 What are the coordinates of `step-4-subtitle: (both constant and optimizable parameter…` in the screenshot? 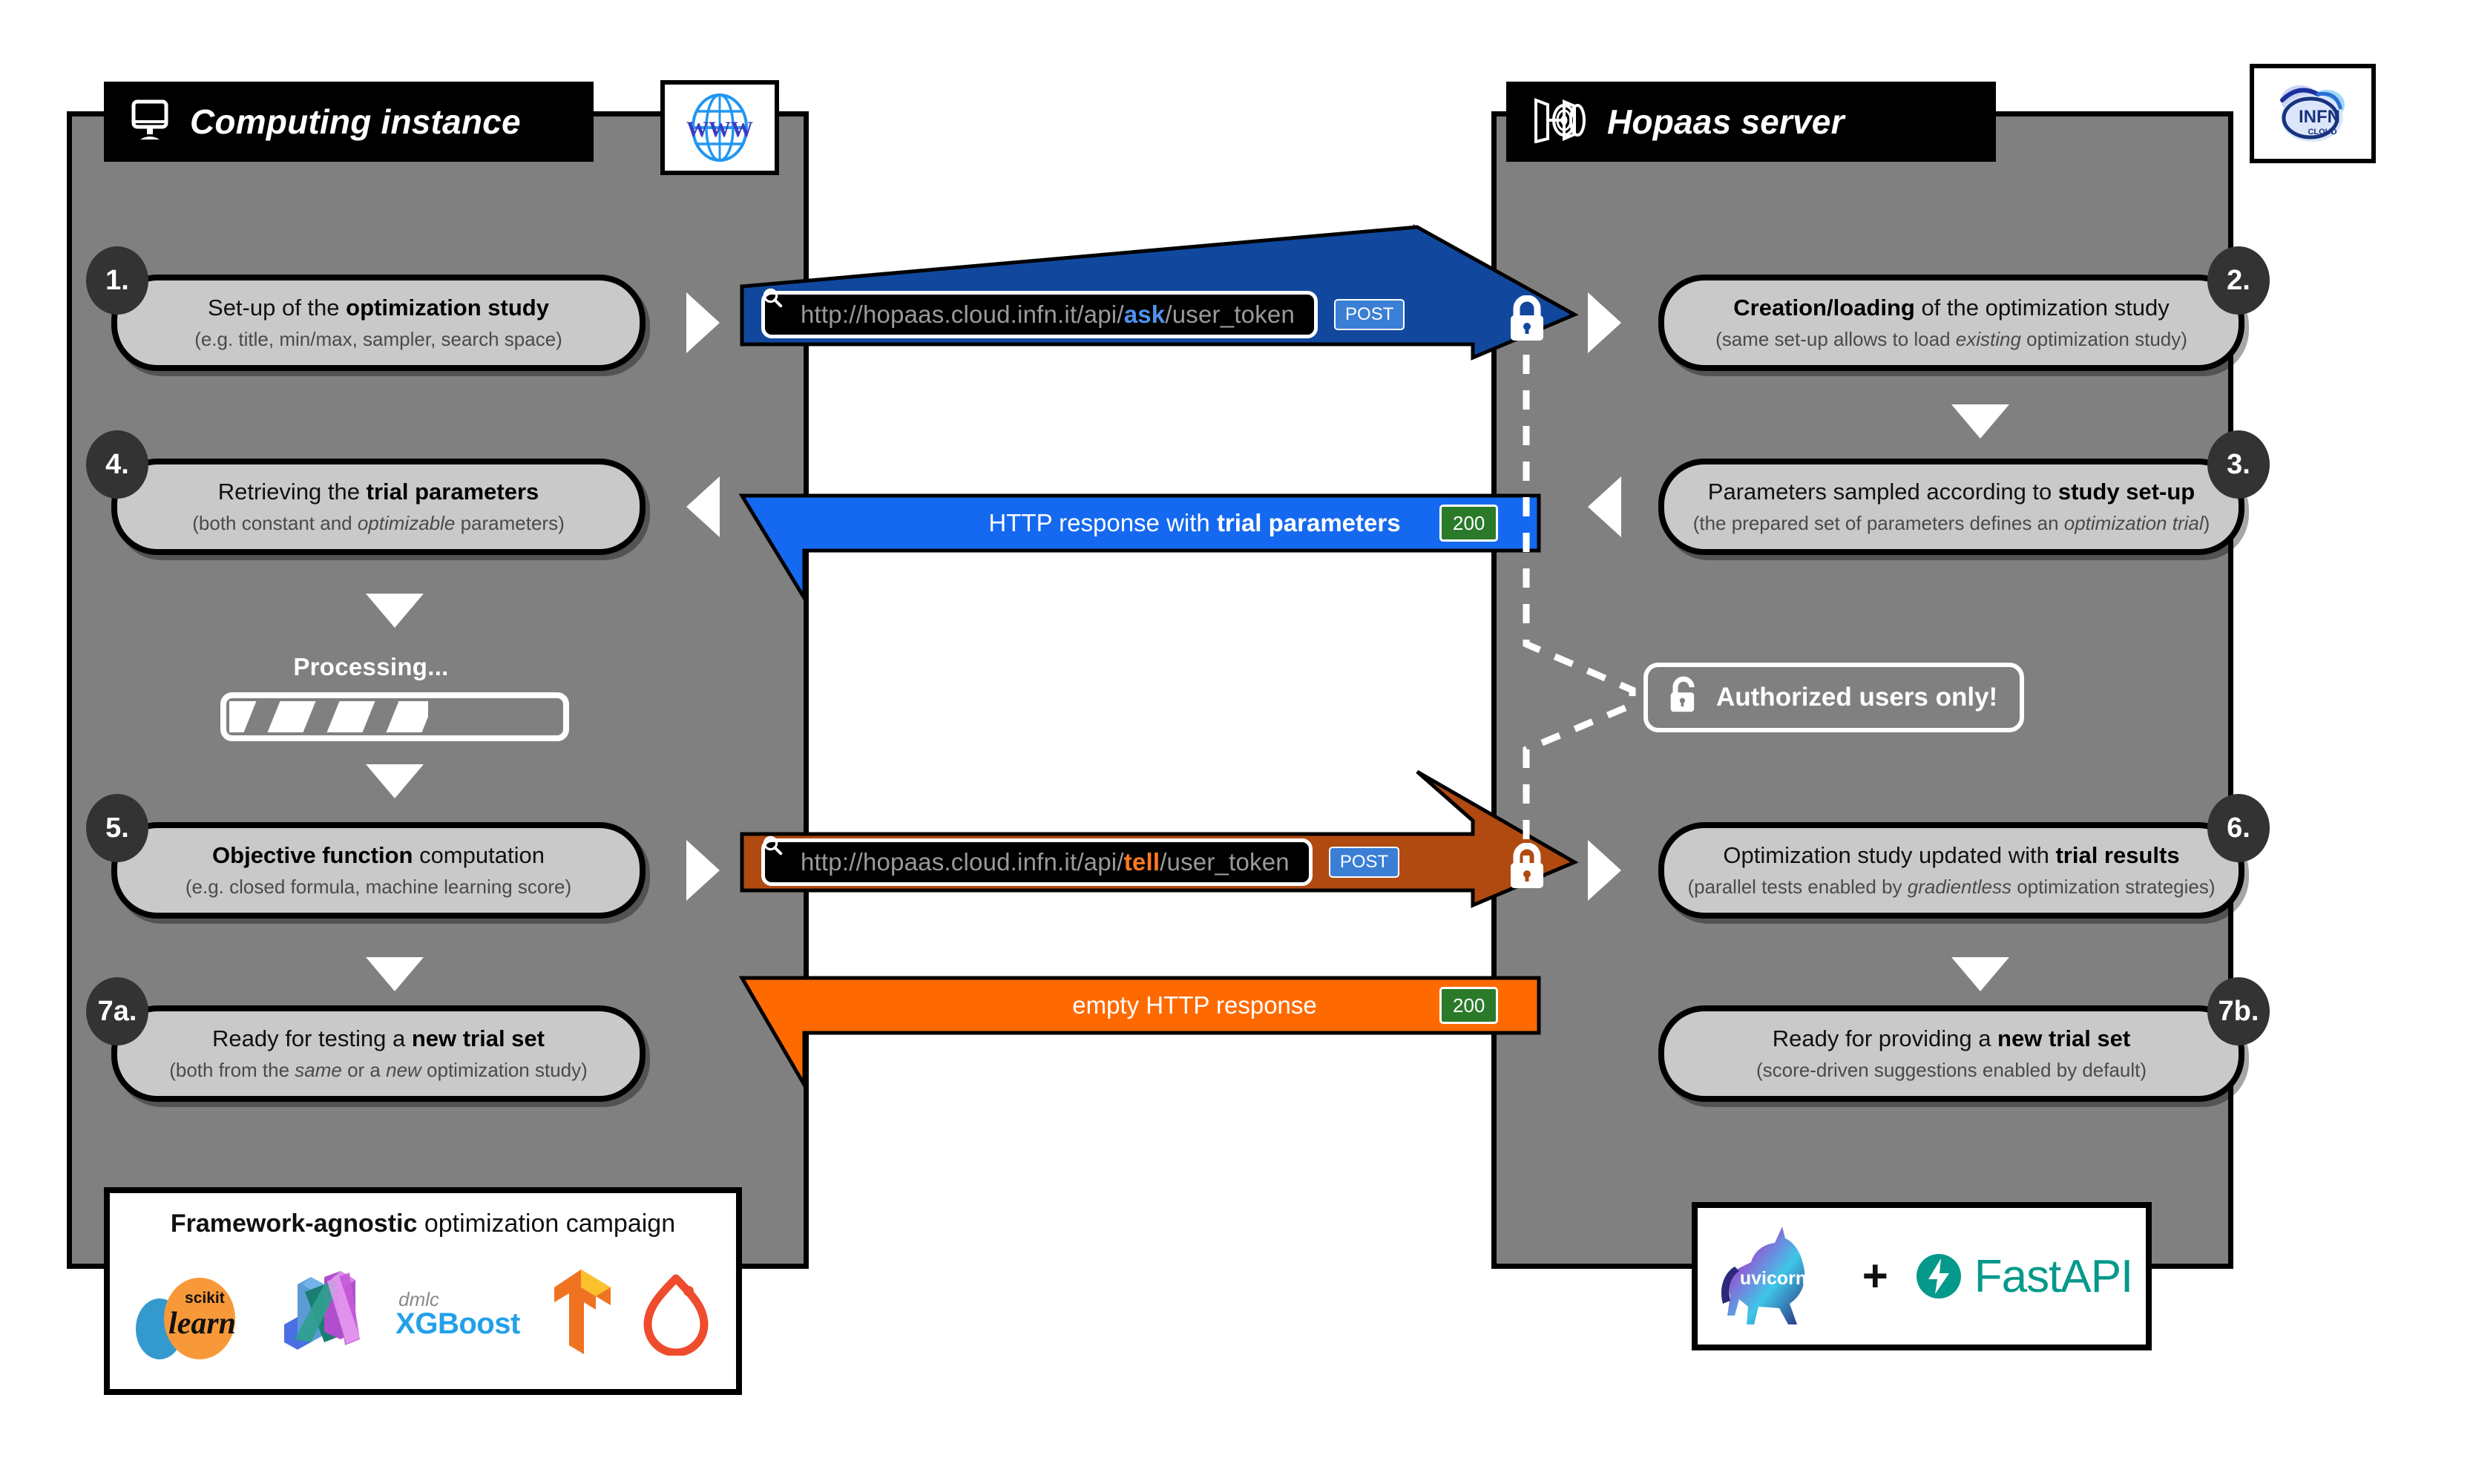 It's located at (378, 523).